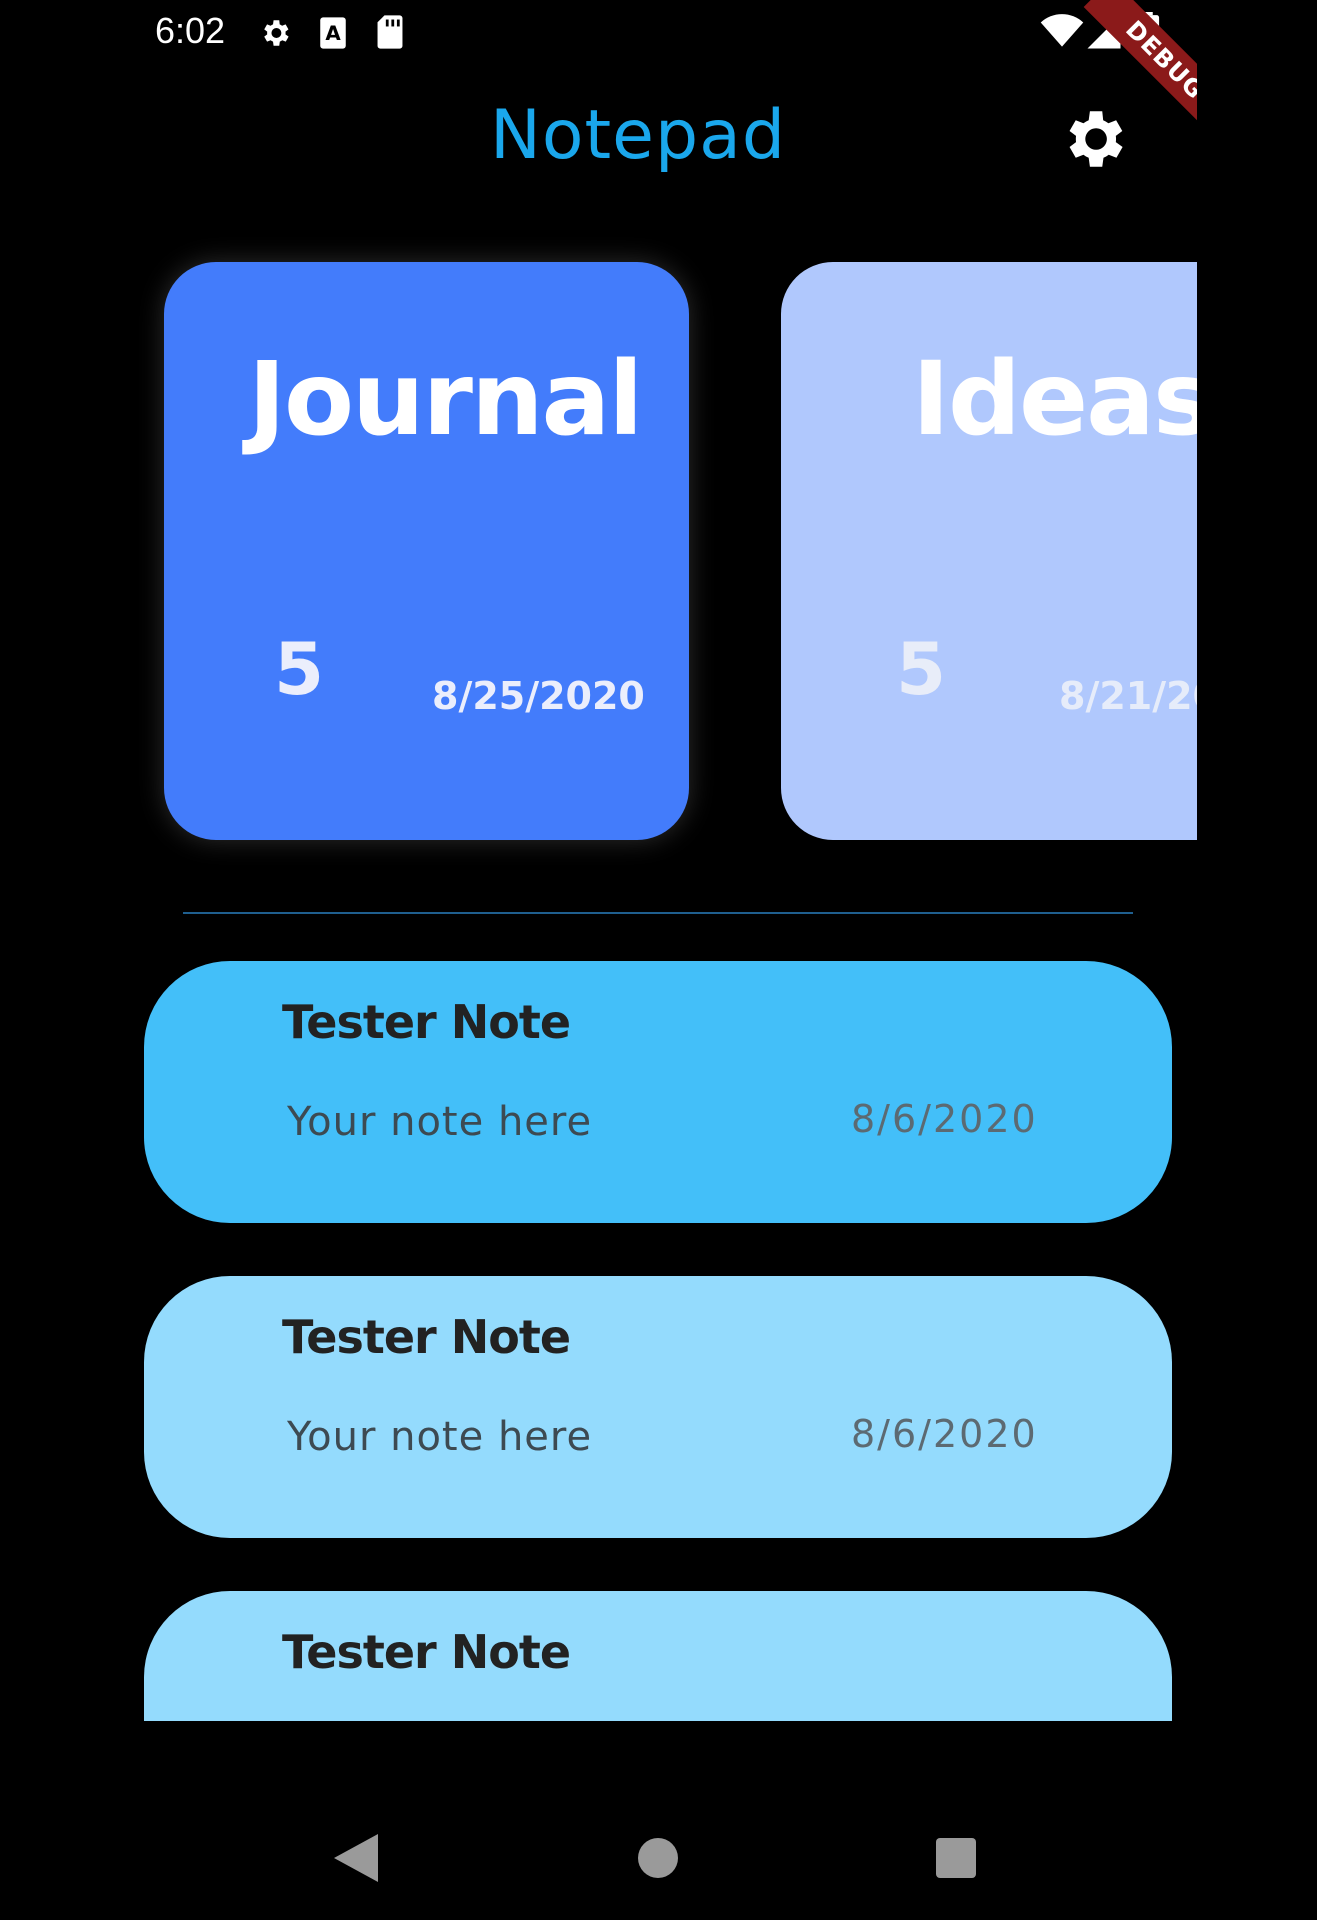 The image size is (1317, 1920). I want to click on sd-card-icon, so click(390, 32).